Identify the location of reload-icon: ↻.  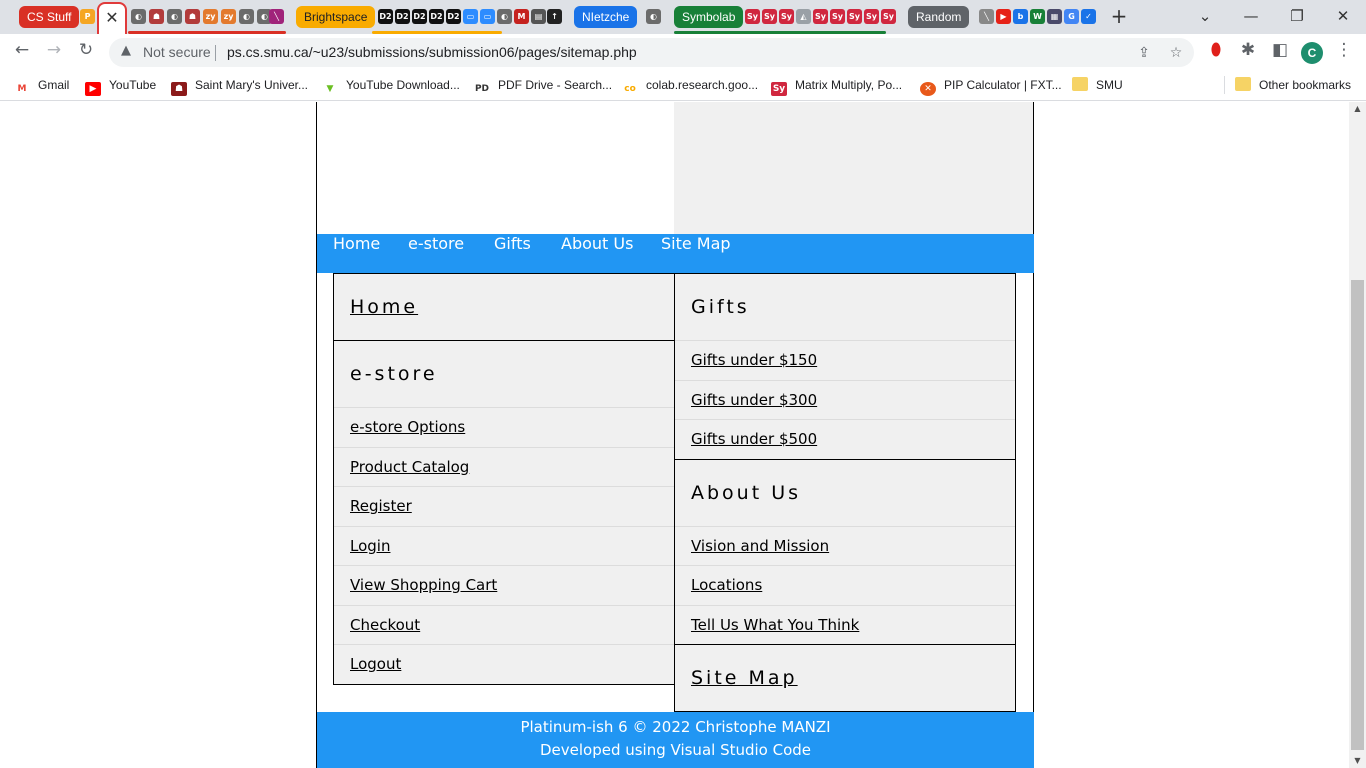
(86, 52).